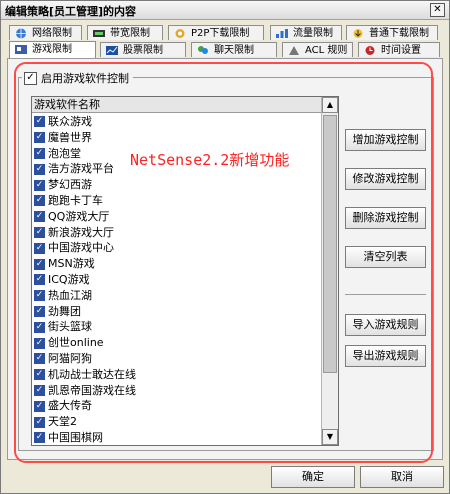  What do you see at coordinates (176, 217) in the screenshot?
I see `list-item: ✓ QQ游戏大厅` at bounding box center [176, 217].